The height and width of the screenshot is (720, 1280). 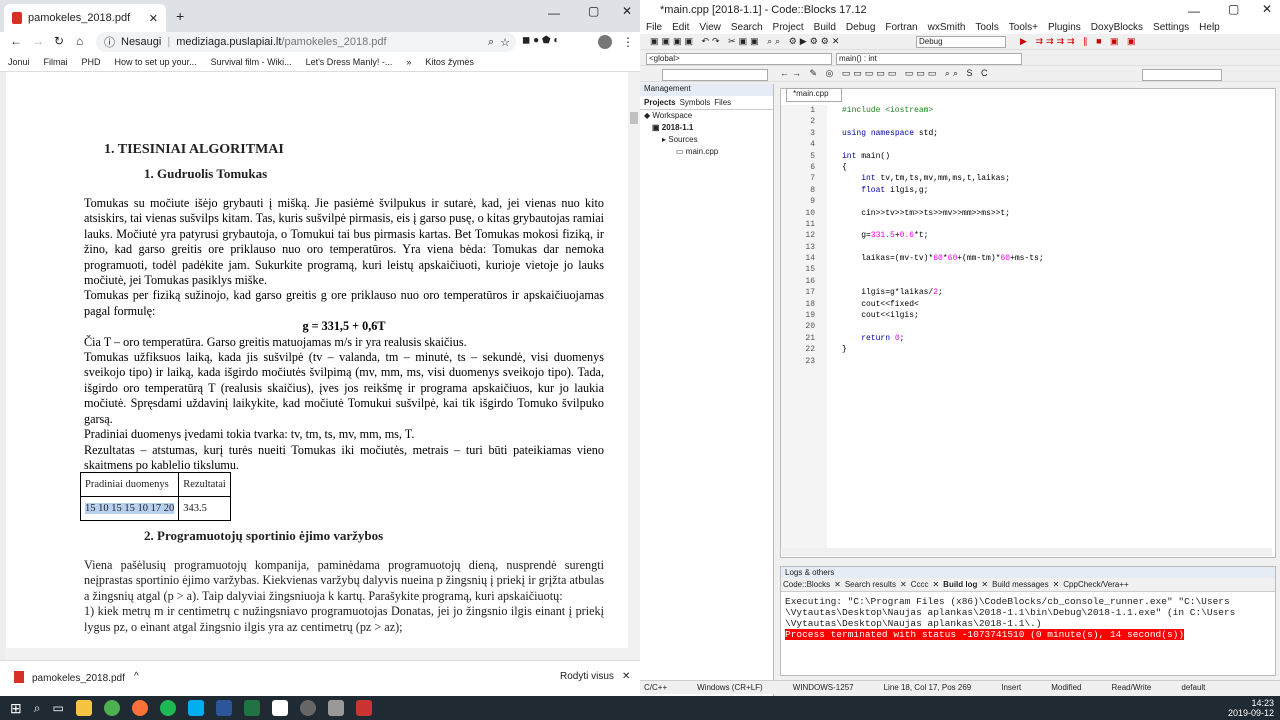 What do you see at coordinates (708, 128) in the screenshot?
I see `tree-project: ▣ 2018-1.1` at bounding box center [708, 128].